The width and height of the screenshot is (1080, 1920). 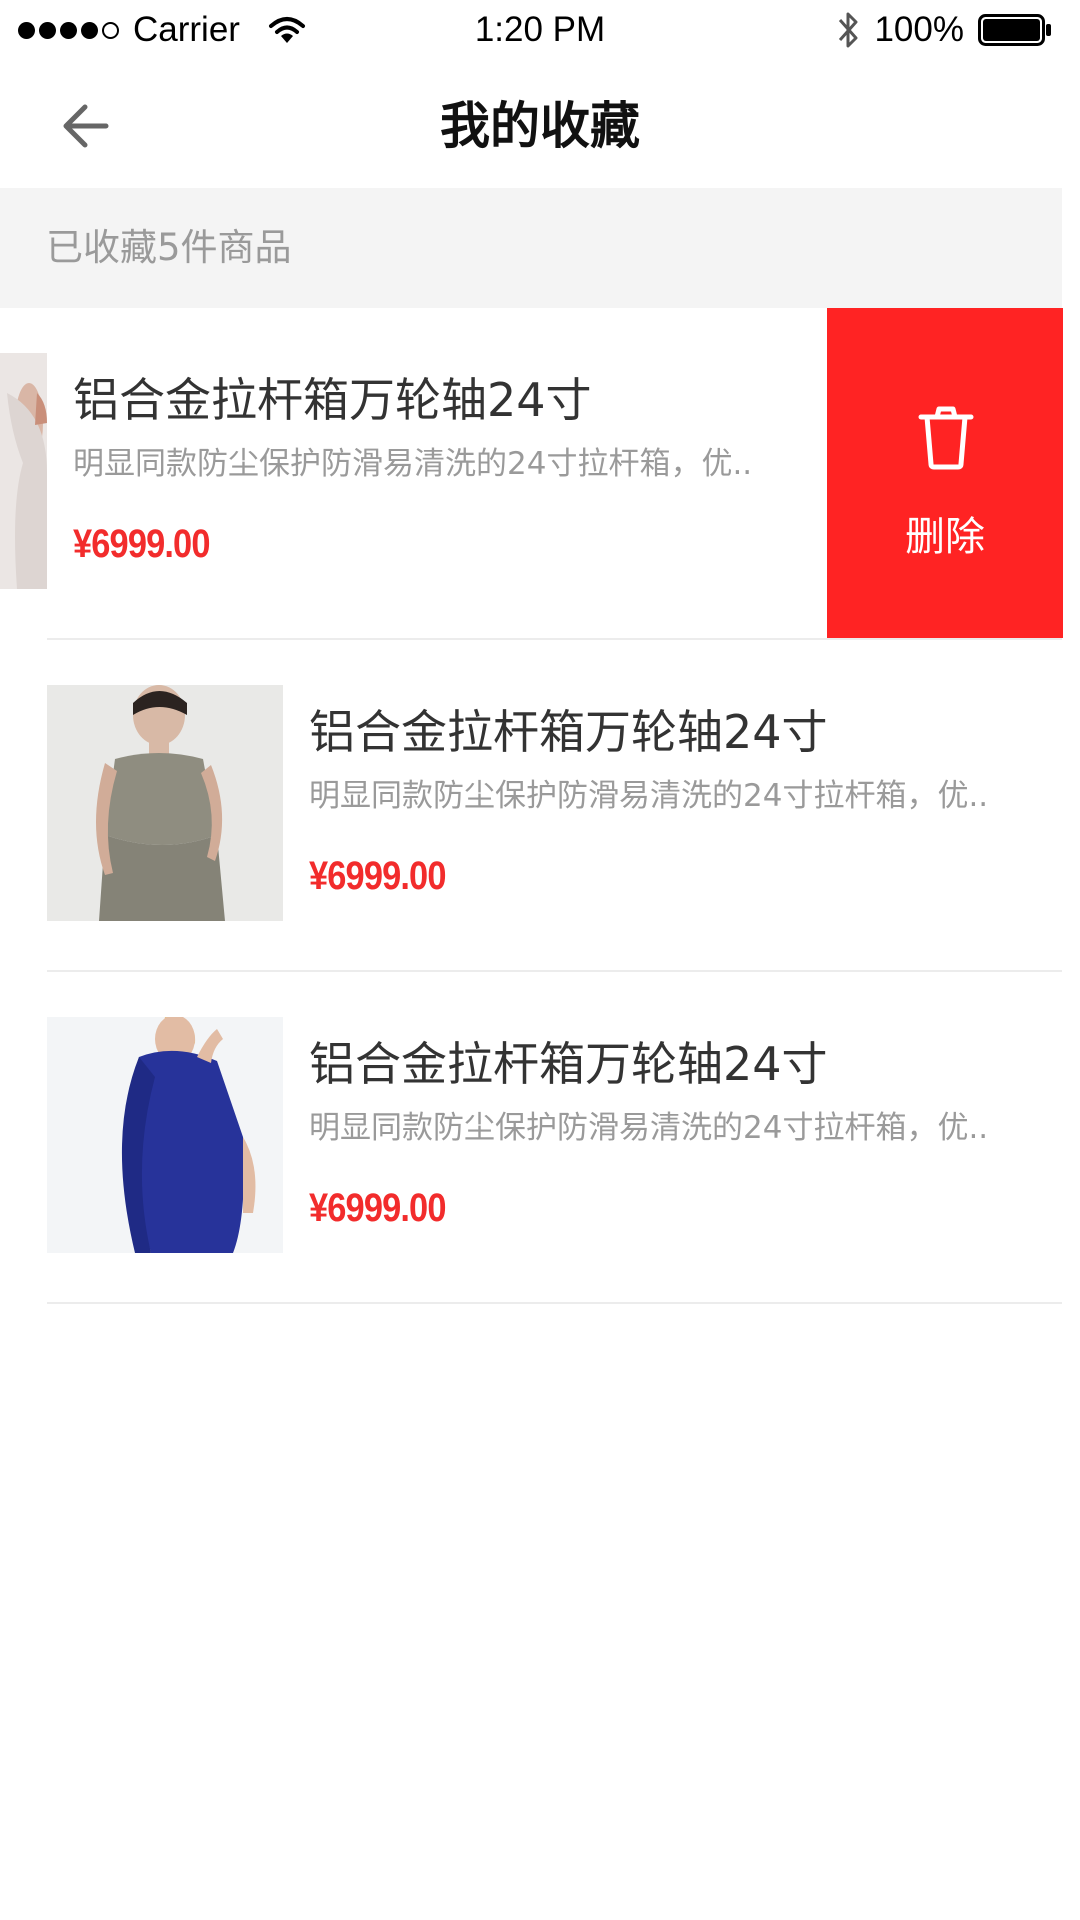 I want to click on row-divider, so click(x=554, y=1303).